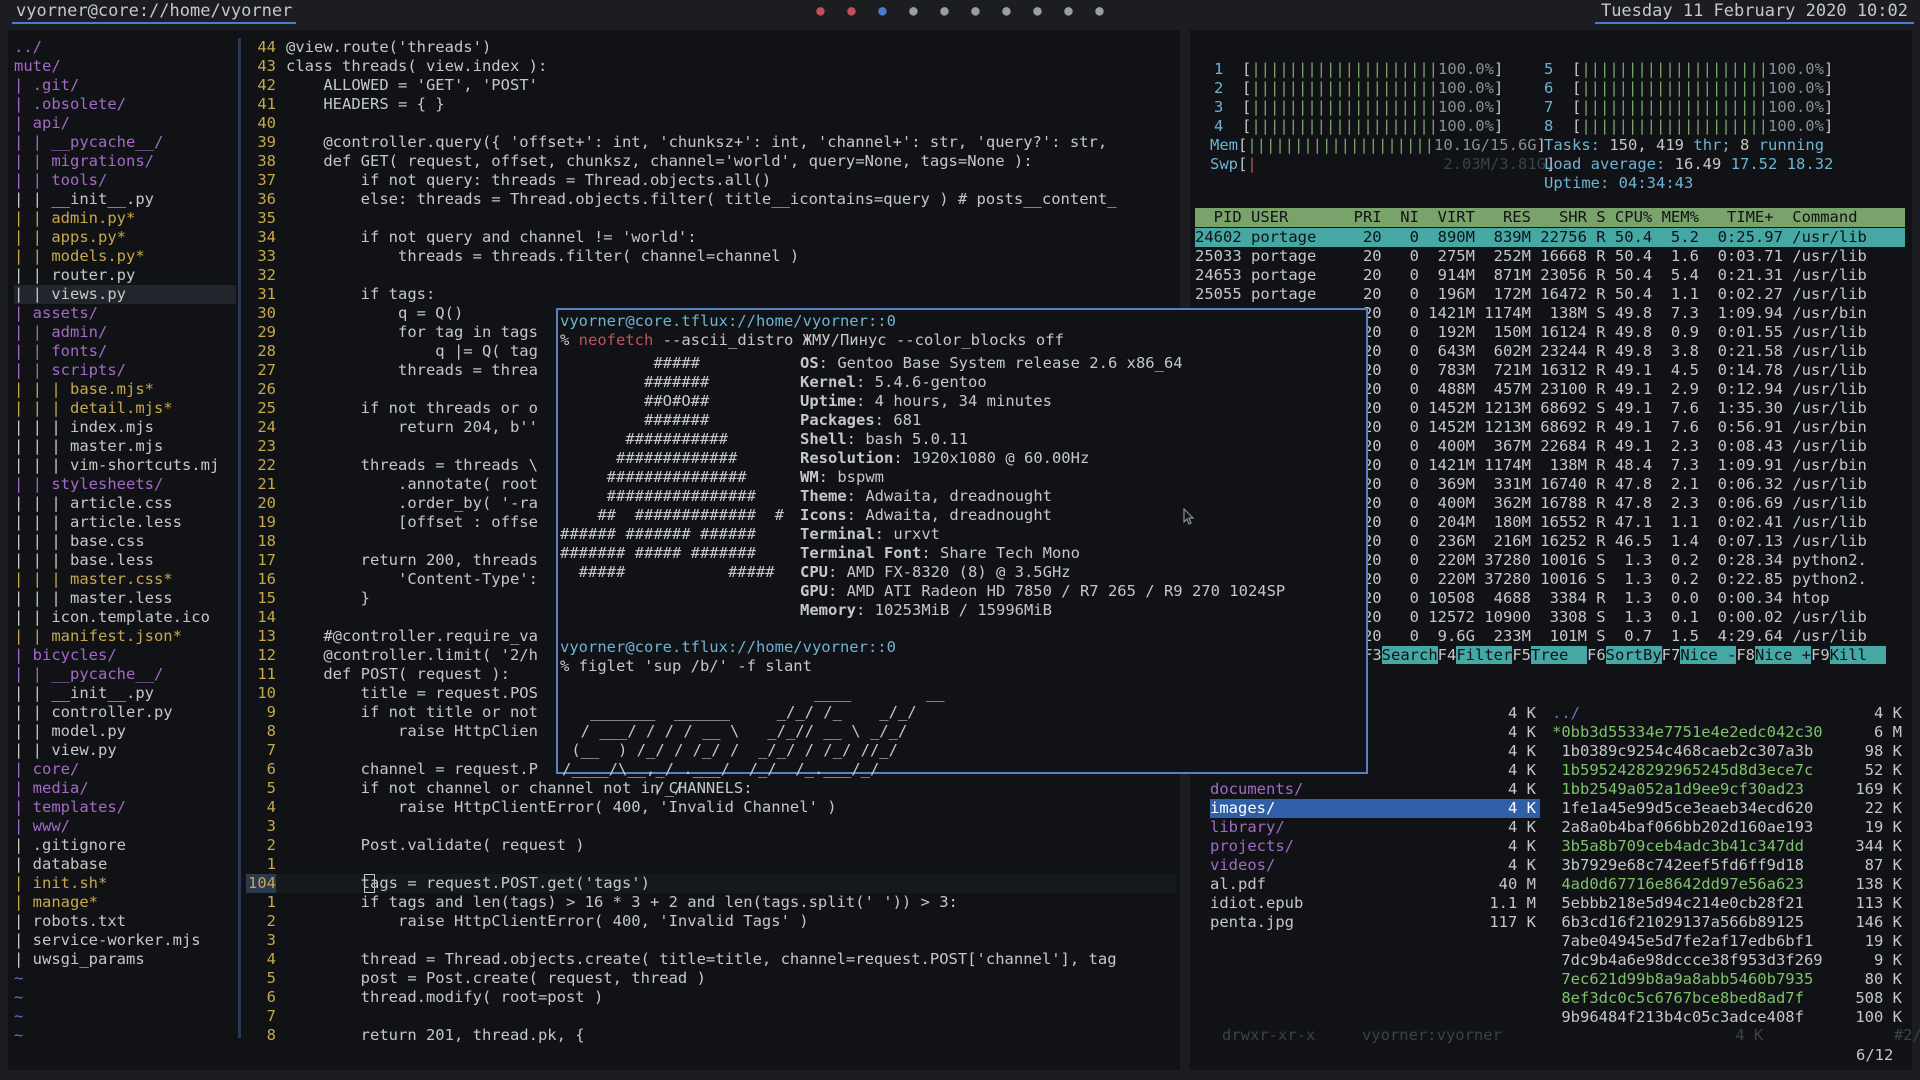 The image size is (1920, 1080). Describe the element at coordinates (1375, 827) in the screenshot. I see `fm-entry: library/4 K` at that location.